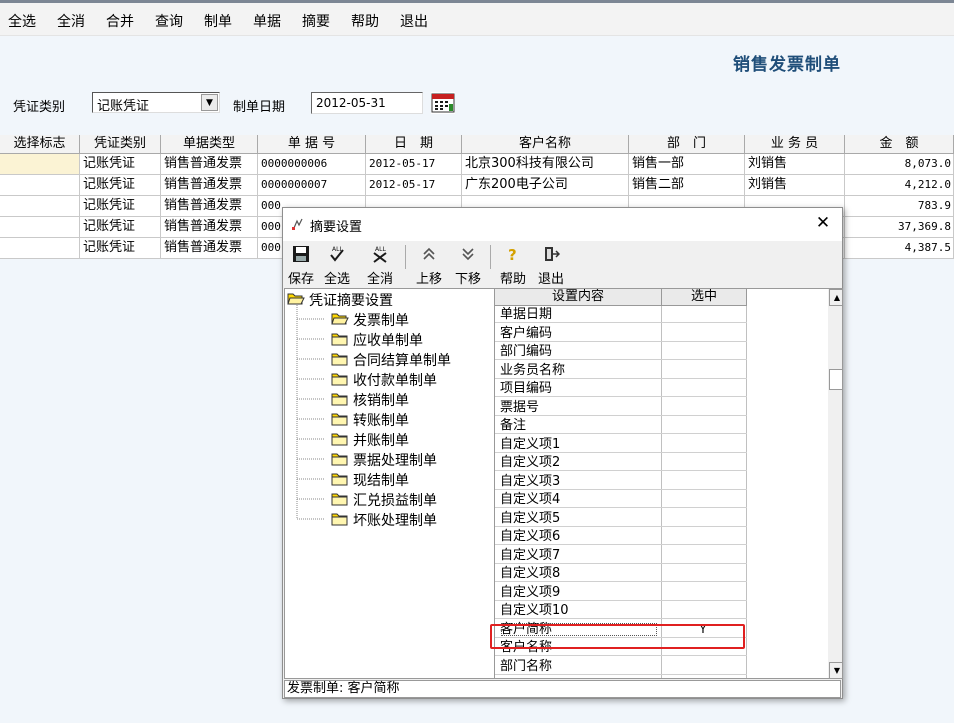 The image size is (954, 723). What do you see at coordinates (621, 573) in the screenshot?
I see `setting-row: 自定义项8` at bounding box center [621, 573].